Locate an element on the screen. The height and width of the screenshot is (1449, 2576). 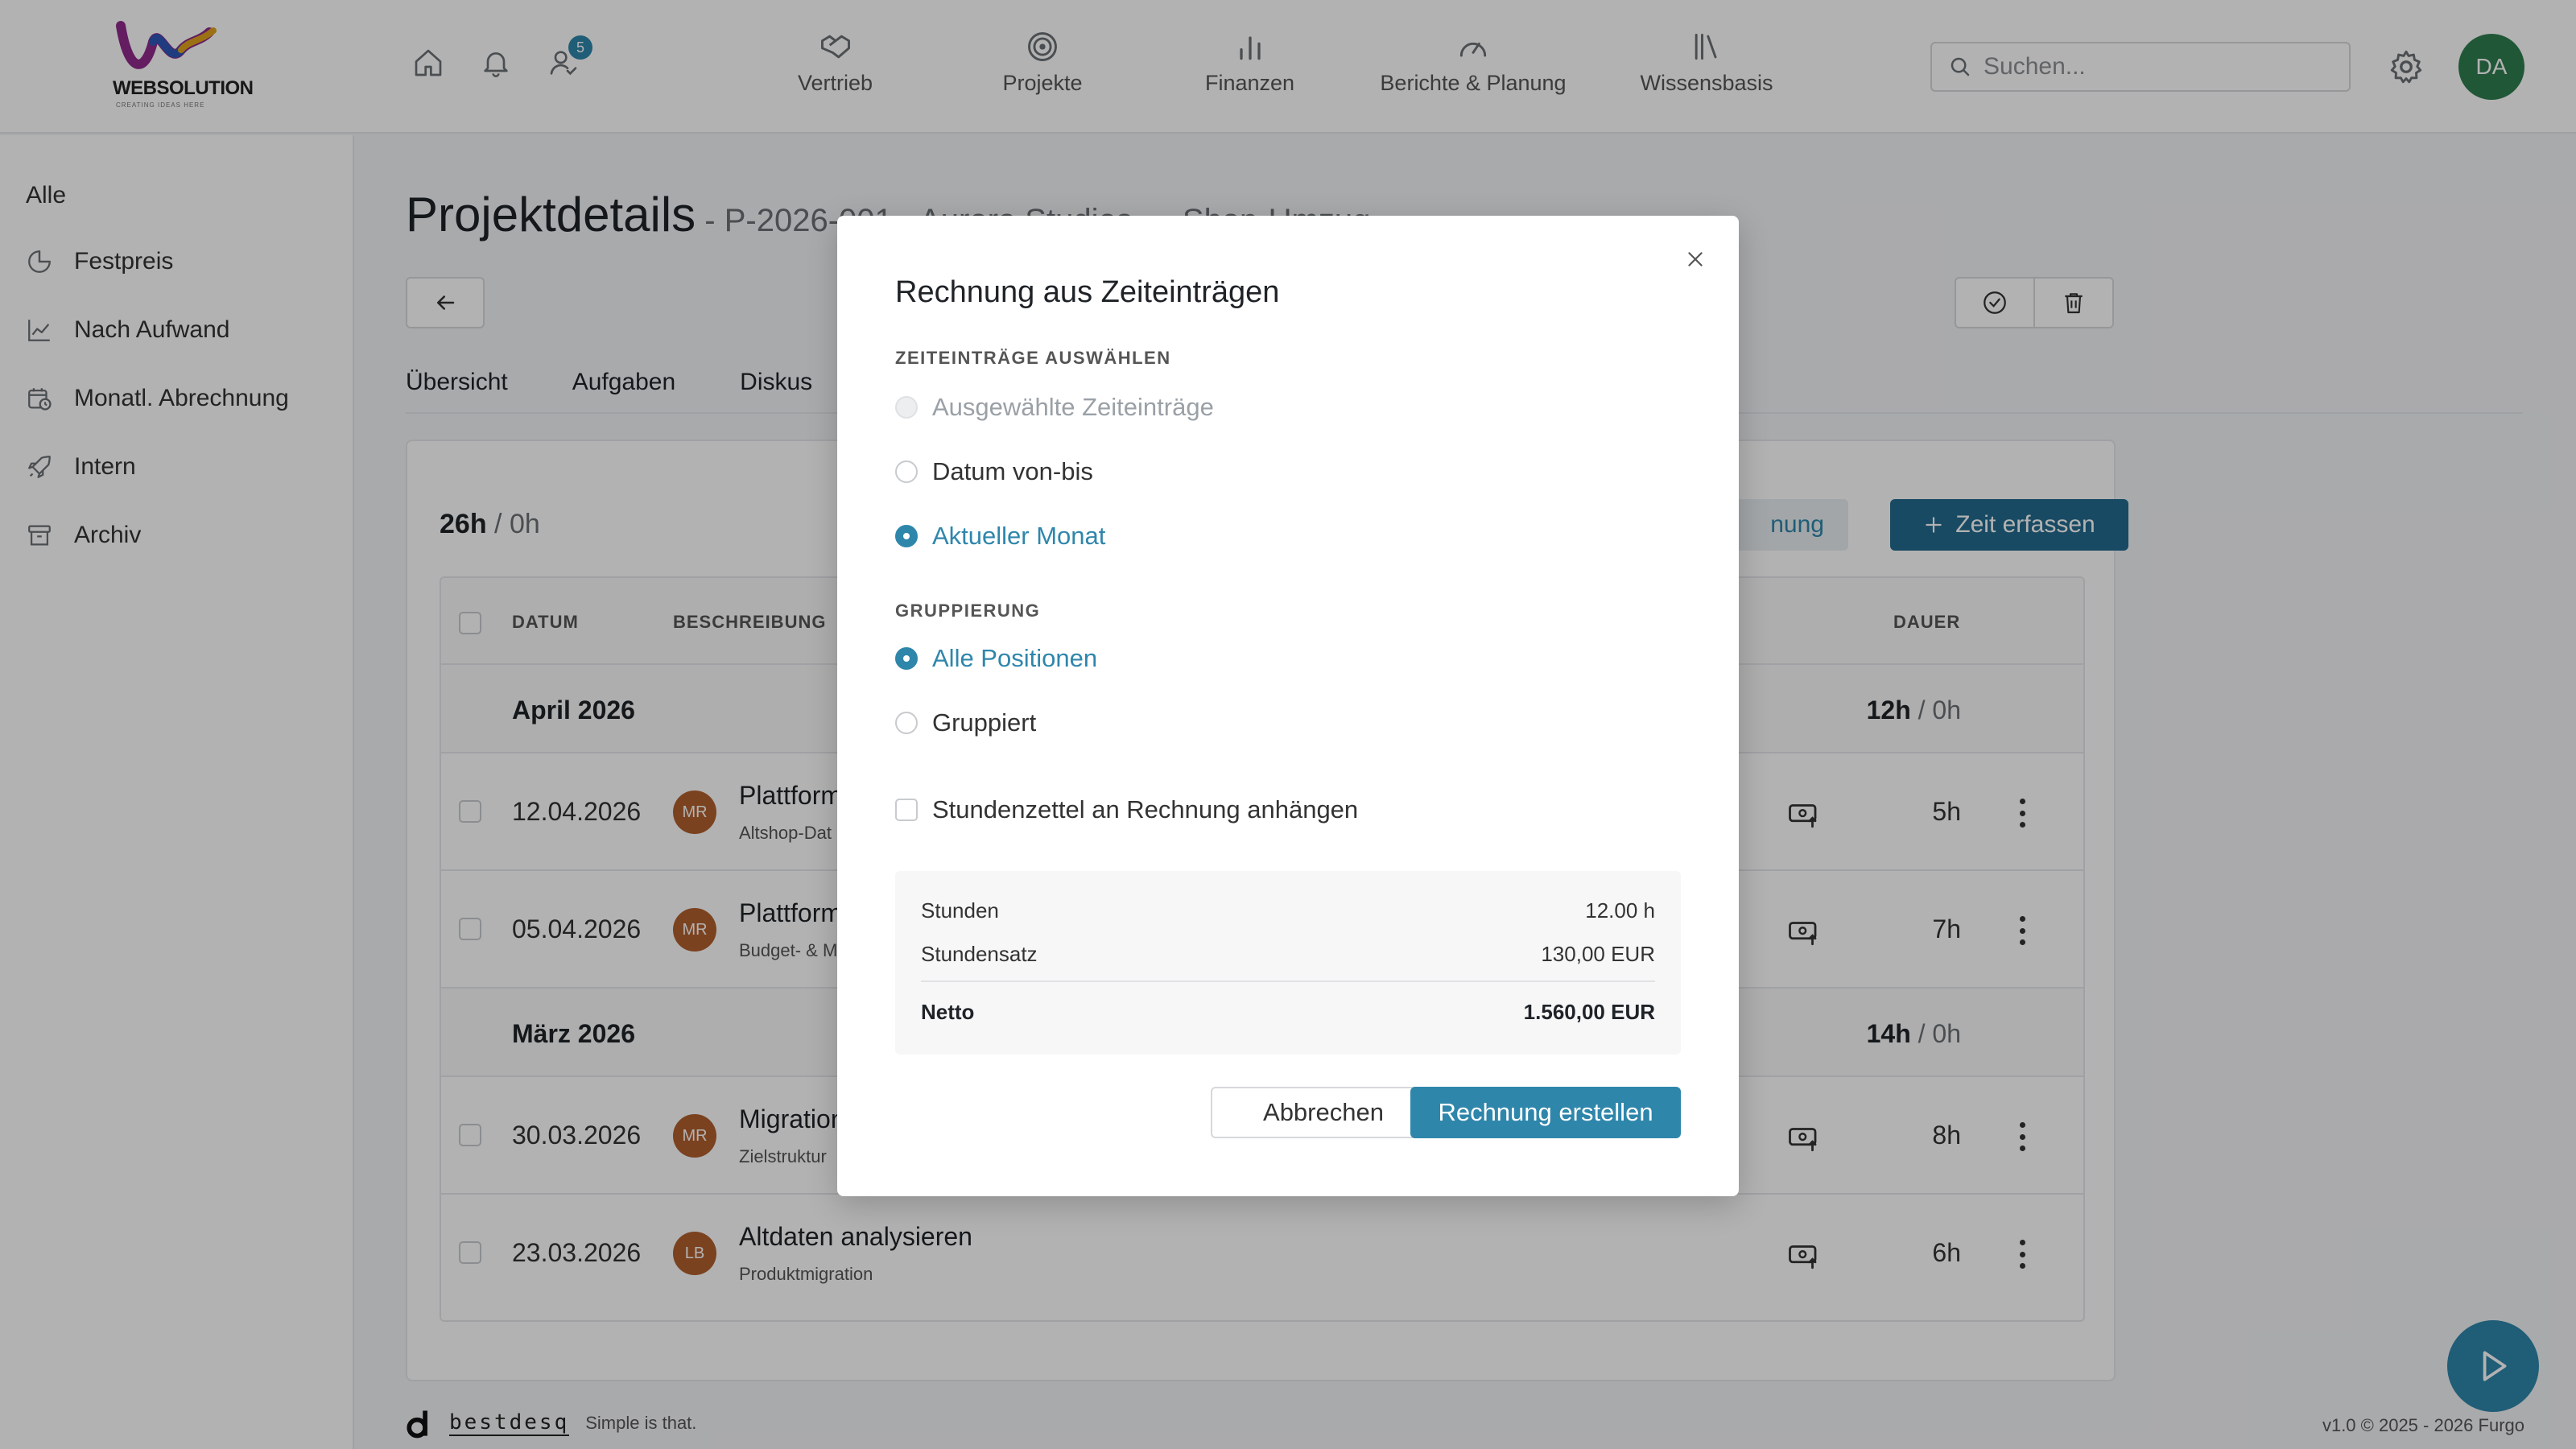
attach-timesheet-checkbox is located at coordinates (906, 810).